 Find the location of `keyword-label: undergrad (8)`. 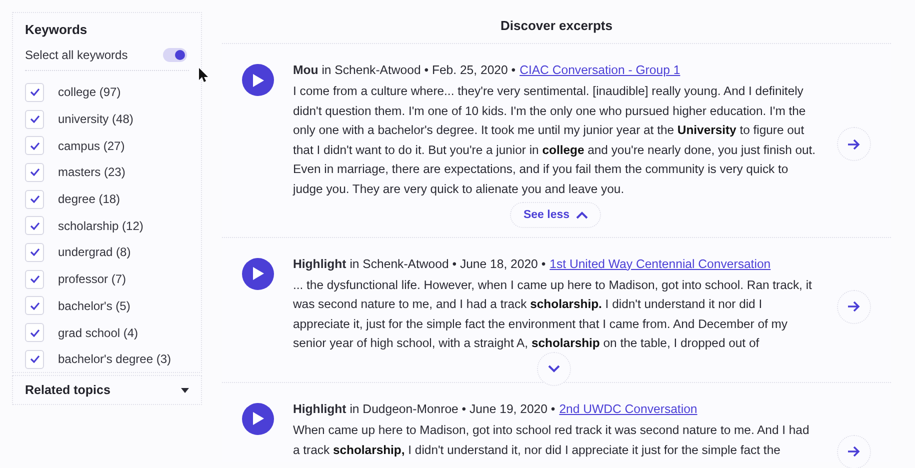

keyword-label: undergrad (8) is located at coordinates (94, 252).